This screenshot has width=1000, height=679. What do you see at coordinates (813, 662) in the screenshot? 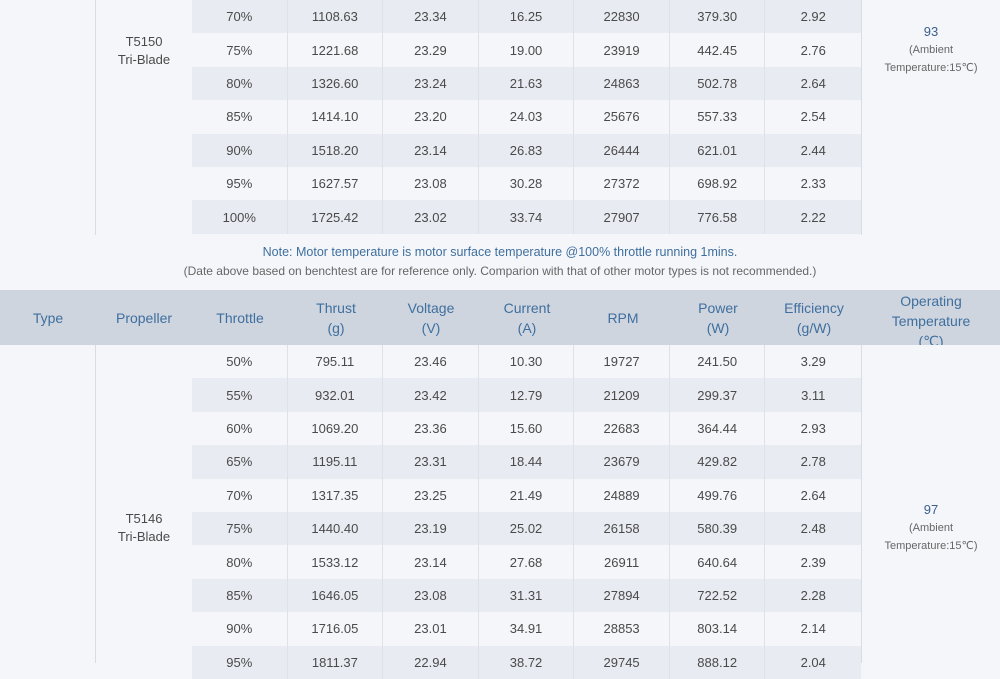
I see `table-cell: 2.04` at bounding box center [813, 662].